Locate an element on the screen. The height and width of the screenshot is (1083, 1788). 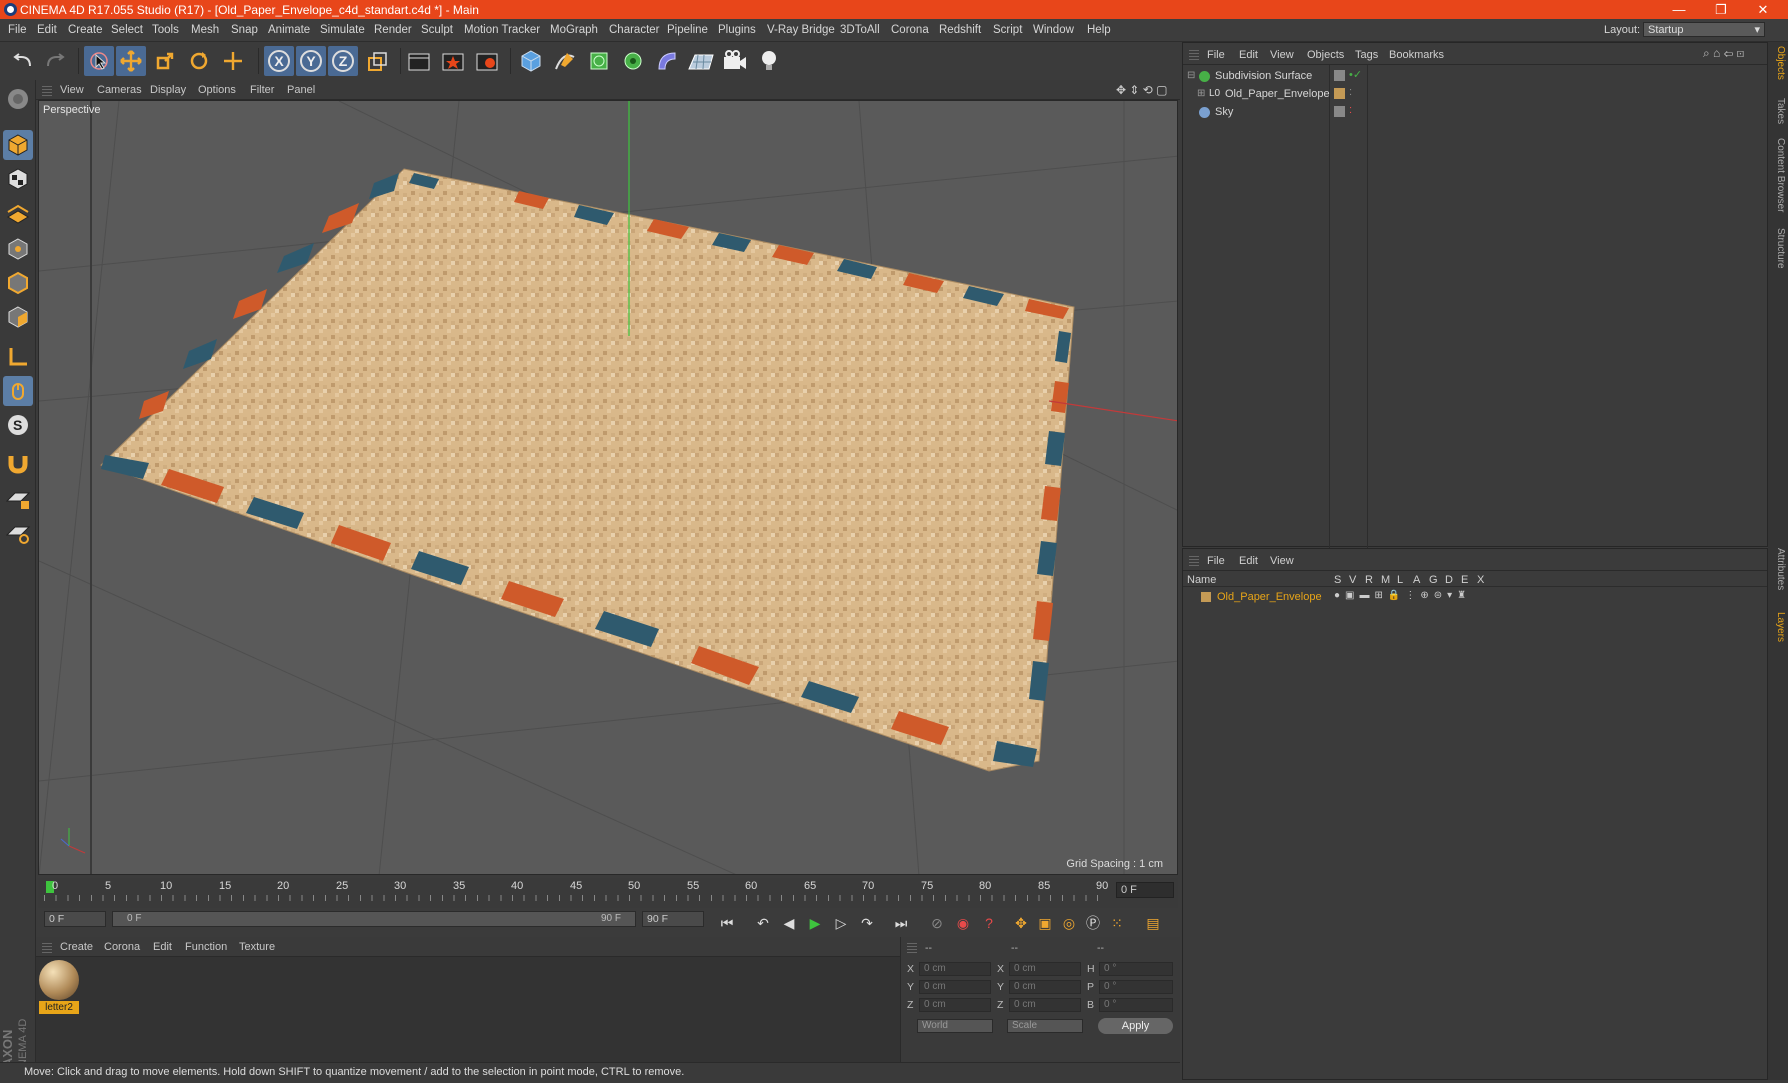
position-key-button: ✥ is located at coordinates (1021, 923).